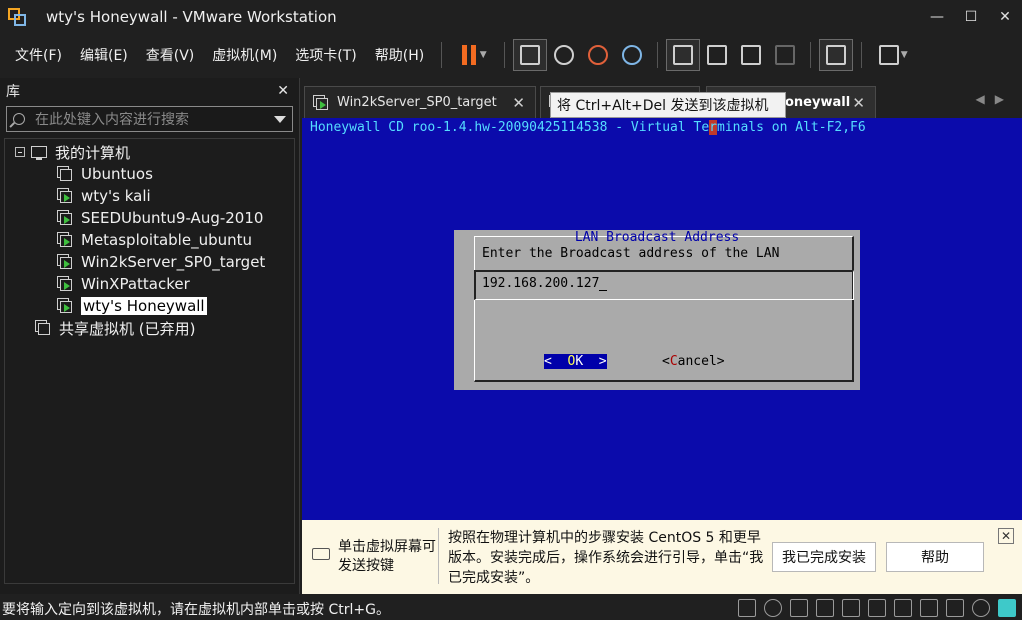 This screenshot has height=620, width=1022. Describe the element at coordinates (888, 55) in the screenshot. I see `stretch-icon` at that location.